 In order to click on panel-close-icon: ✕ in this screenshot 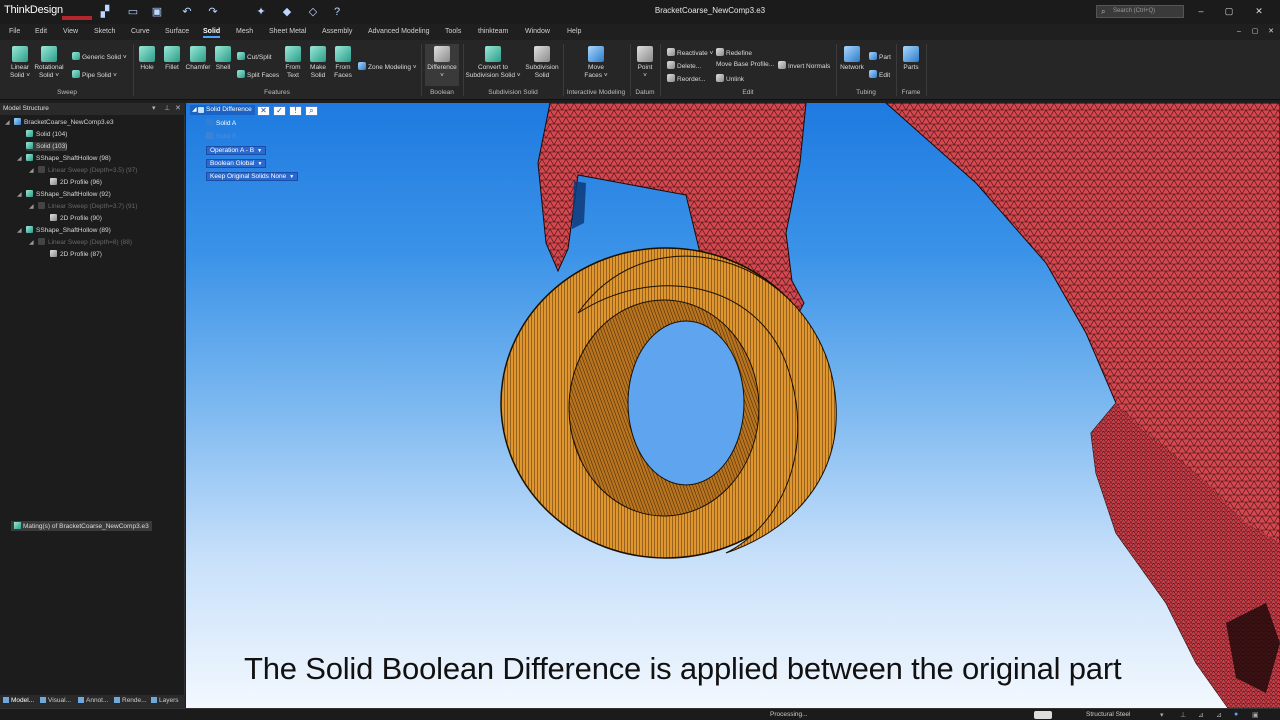, I will do `click(178, 109)`.